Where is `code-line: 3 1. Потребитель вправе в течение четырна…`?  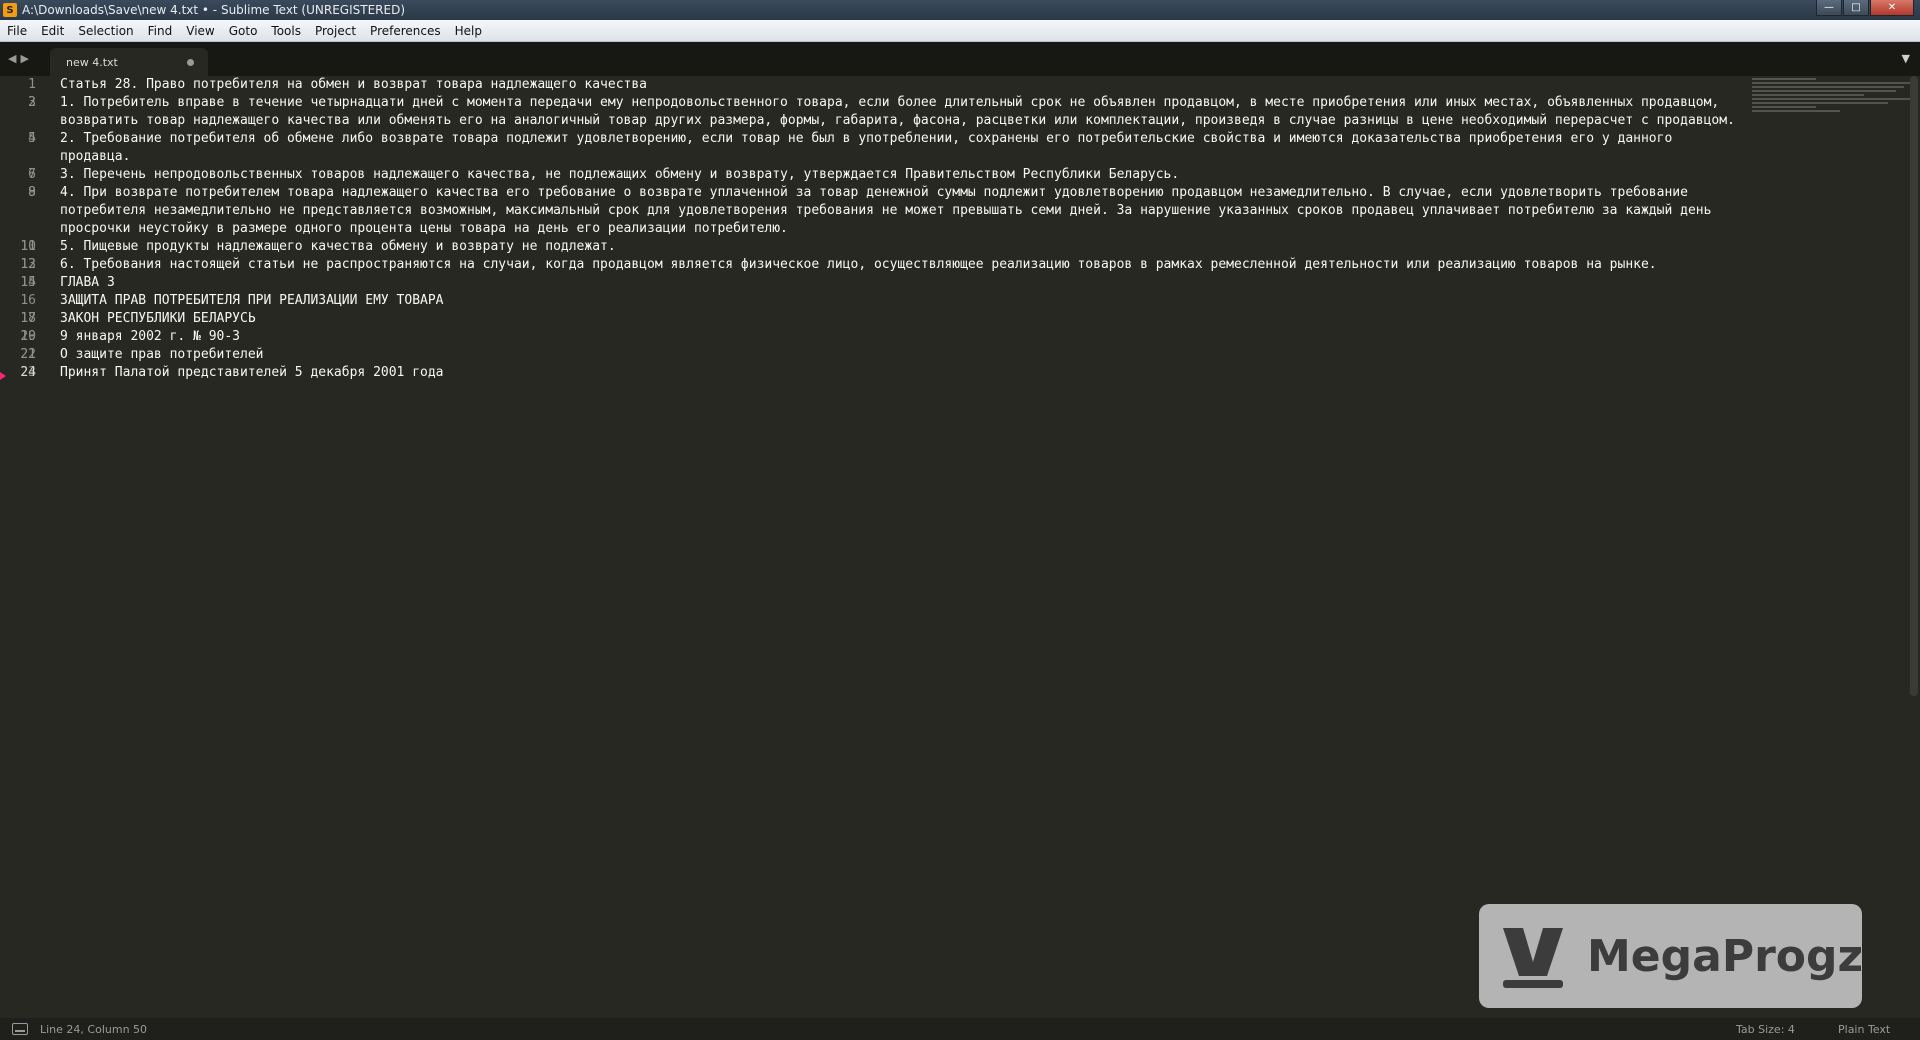
code-line: 3 1. Потребитель вправе в течение четырна… is located at coordinates (889, 112).